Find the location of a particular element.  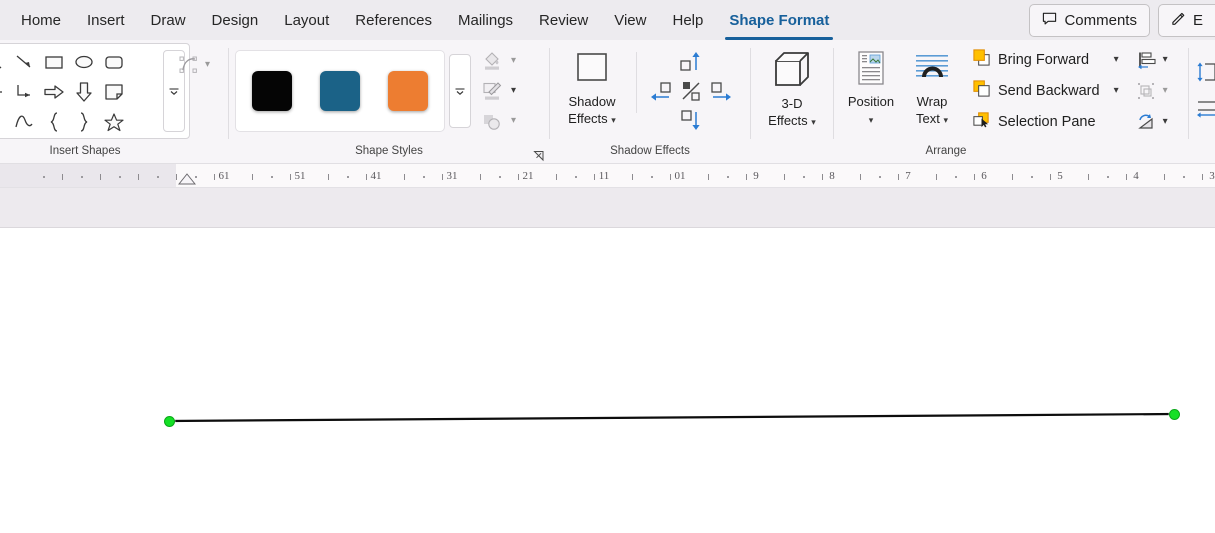

shape-effects-button is located at coordinates (492, 121).